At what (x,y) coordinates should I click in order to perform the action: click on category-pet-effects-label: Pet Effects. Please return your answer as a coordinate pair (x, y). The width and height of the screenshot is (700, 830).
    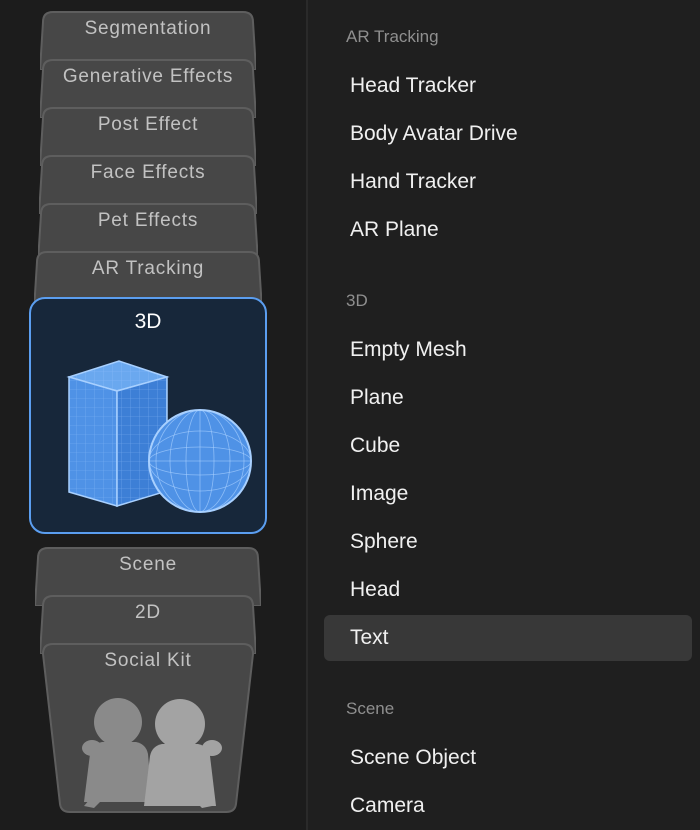
    Looking at the image, I should click on (148, 220).